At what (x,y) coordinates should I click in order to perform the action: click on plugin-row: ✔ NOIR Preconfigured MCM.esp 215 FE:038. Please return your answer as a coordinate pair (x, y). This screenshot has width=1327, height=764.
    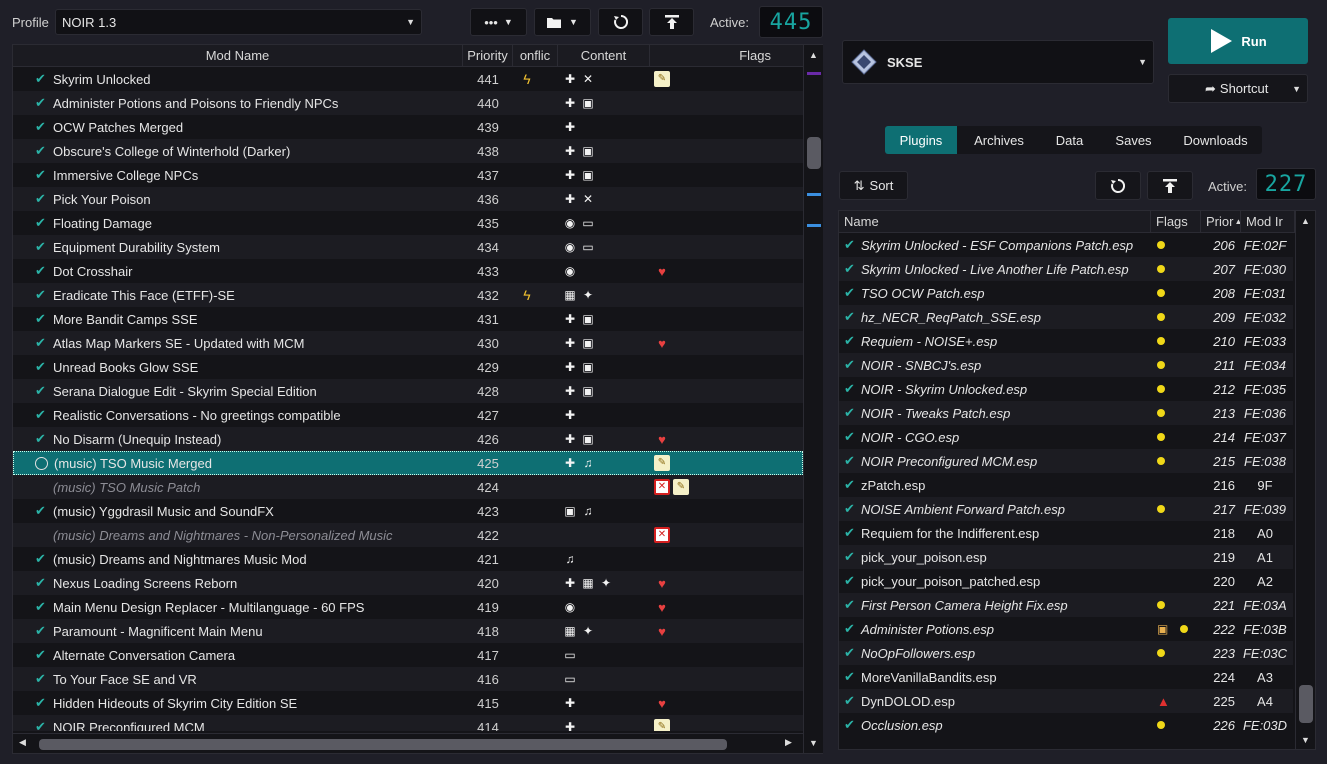
    Looking at the image, I should click on (1066, 461).